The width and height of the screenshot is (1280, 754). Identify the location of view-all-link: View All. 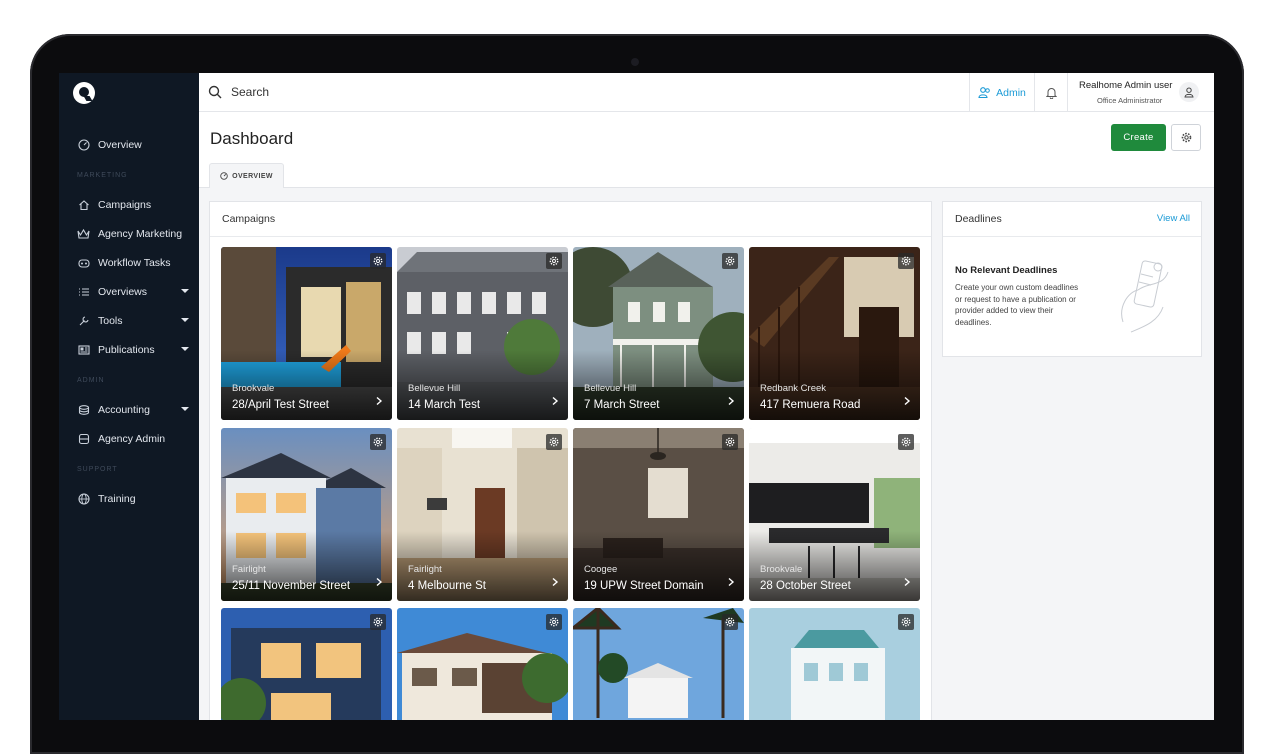
(1173, 218).